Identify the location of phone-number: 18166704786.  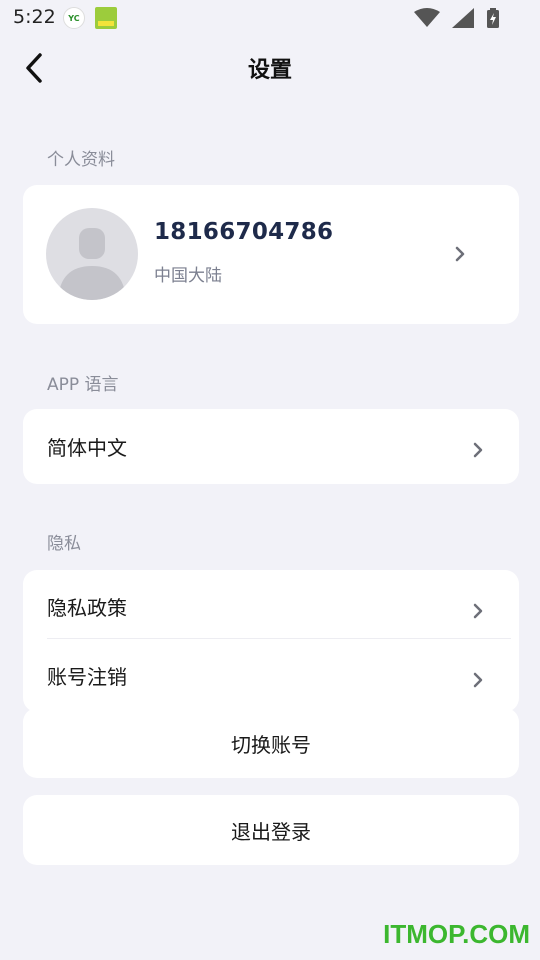
(244, 232).